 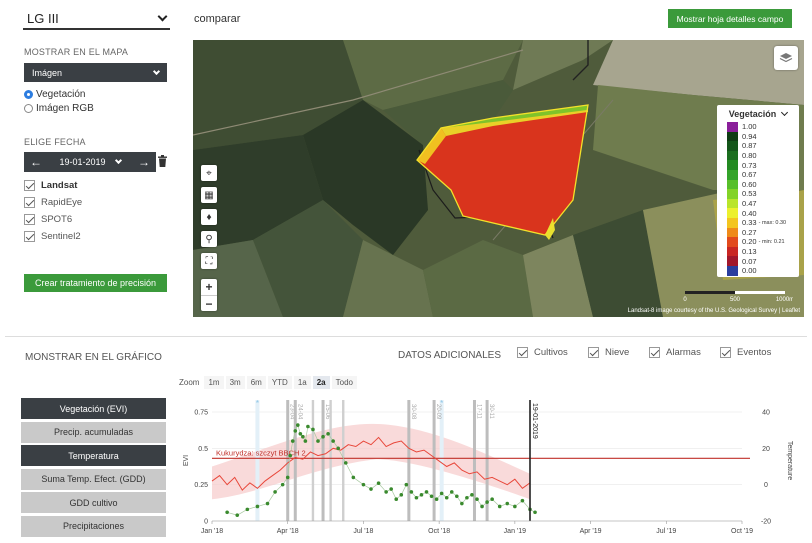 What do you see at coordinates (212, 531) in the screenshot?
I see `x-tick-label: Jan '18` at bounding box center [212, 531].